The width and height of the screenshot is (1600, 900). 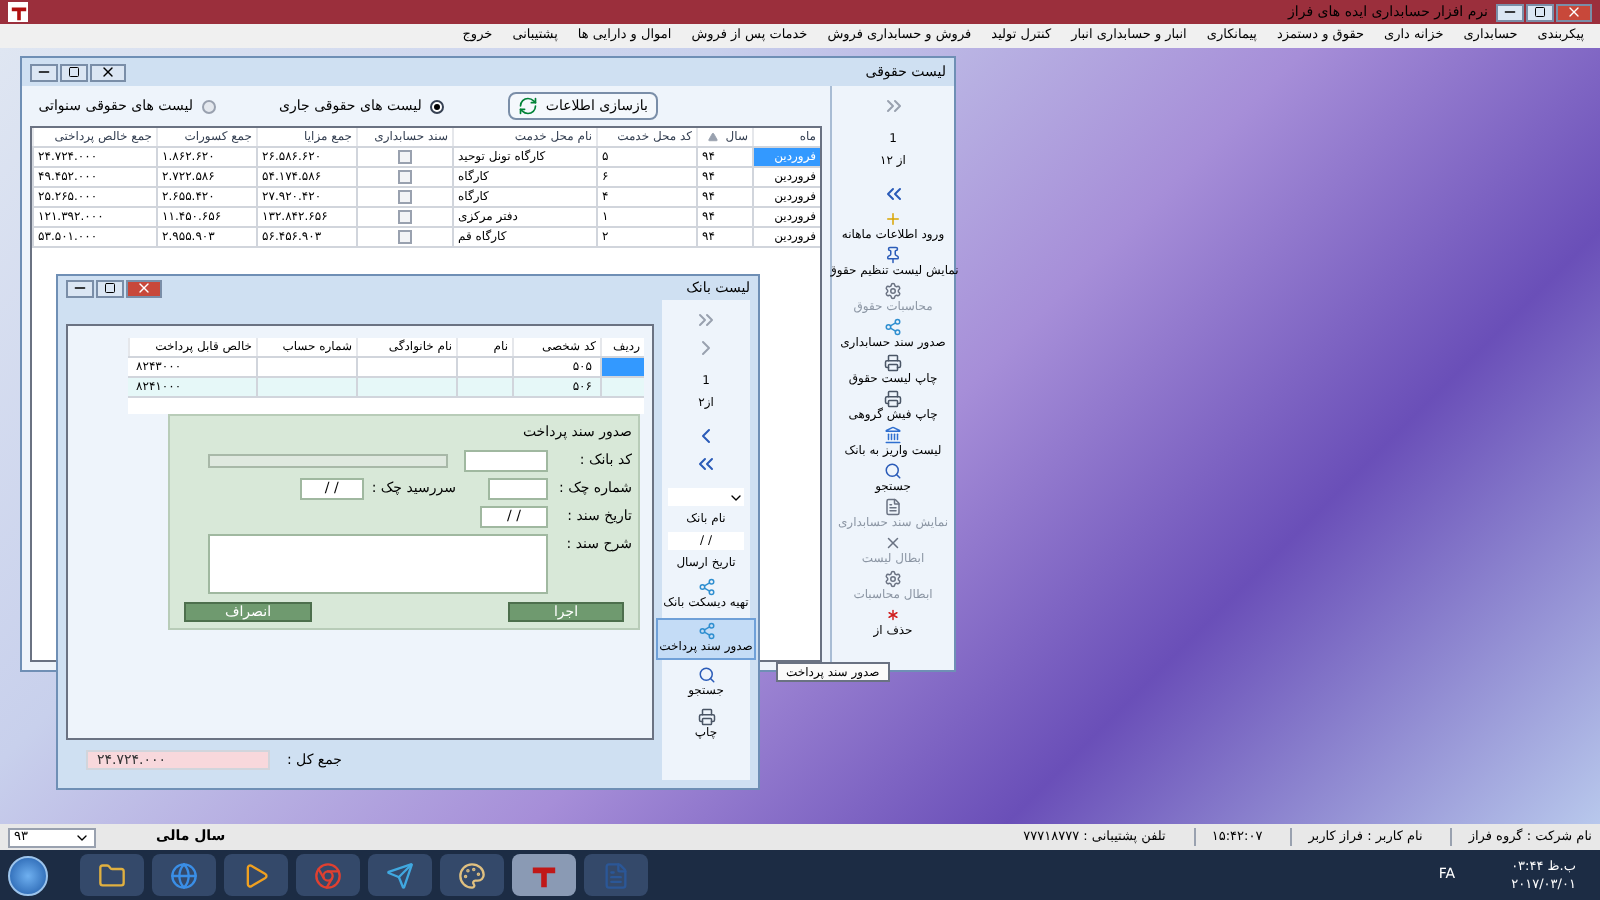 What do you see at coordinates (18, 12) in the screenshot?
I see `app-logo-icon` at bounding box center [18, 12].